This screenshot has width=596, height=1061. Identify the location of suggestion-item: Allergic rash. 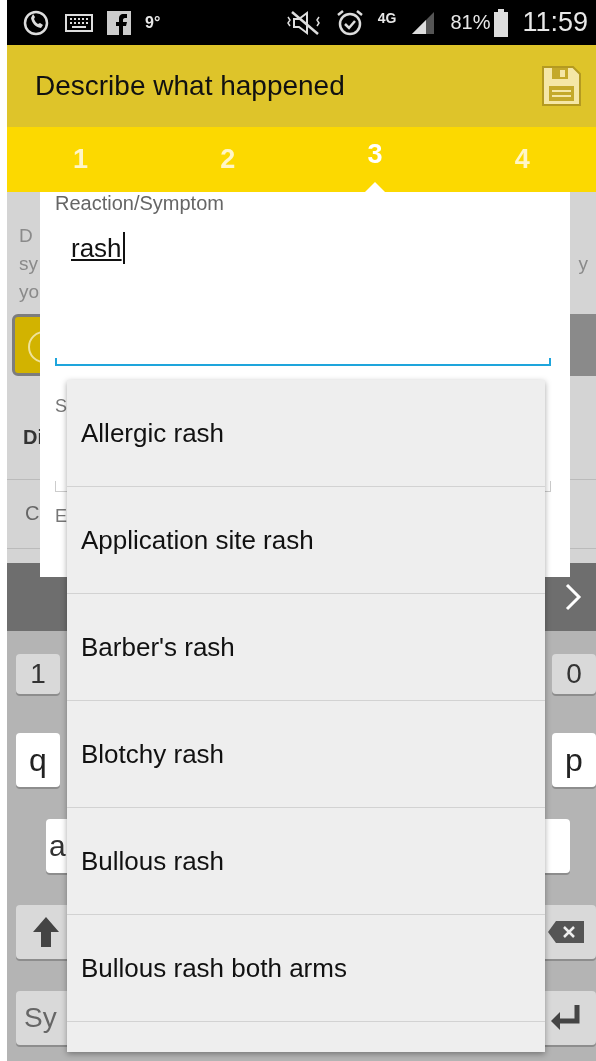
(306, 433).